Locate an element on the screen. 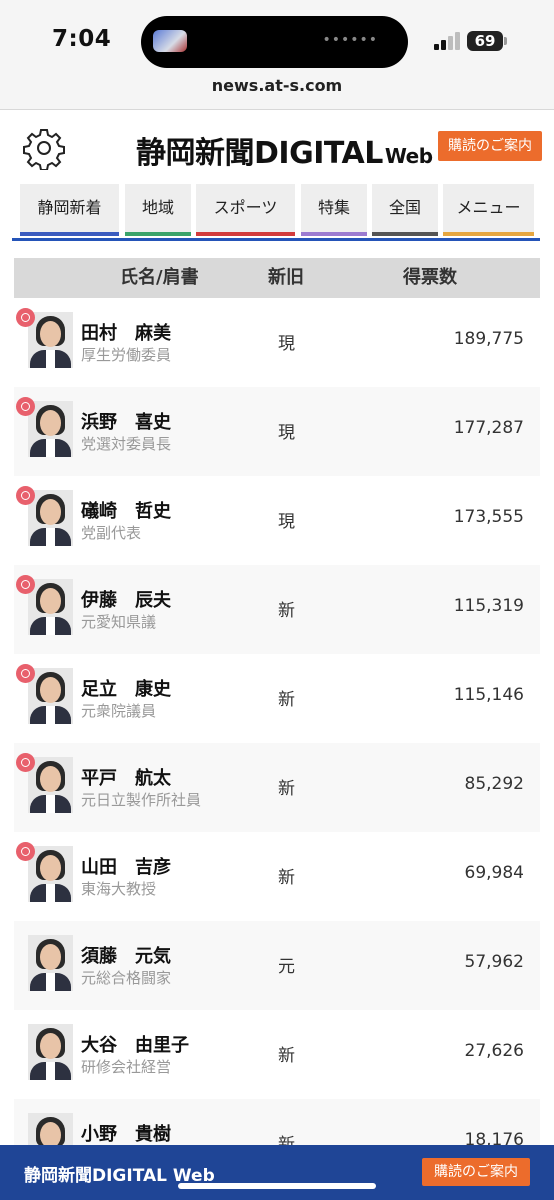 The height and width of the screenshot is (1200, 554). candidate-name: 小野 貴樹 is located at coordinates (126, 1134).